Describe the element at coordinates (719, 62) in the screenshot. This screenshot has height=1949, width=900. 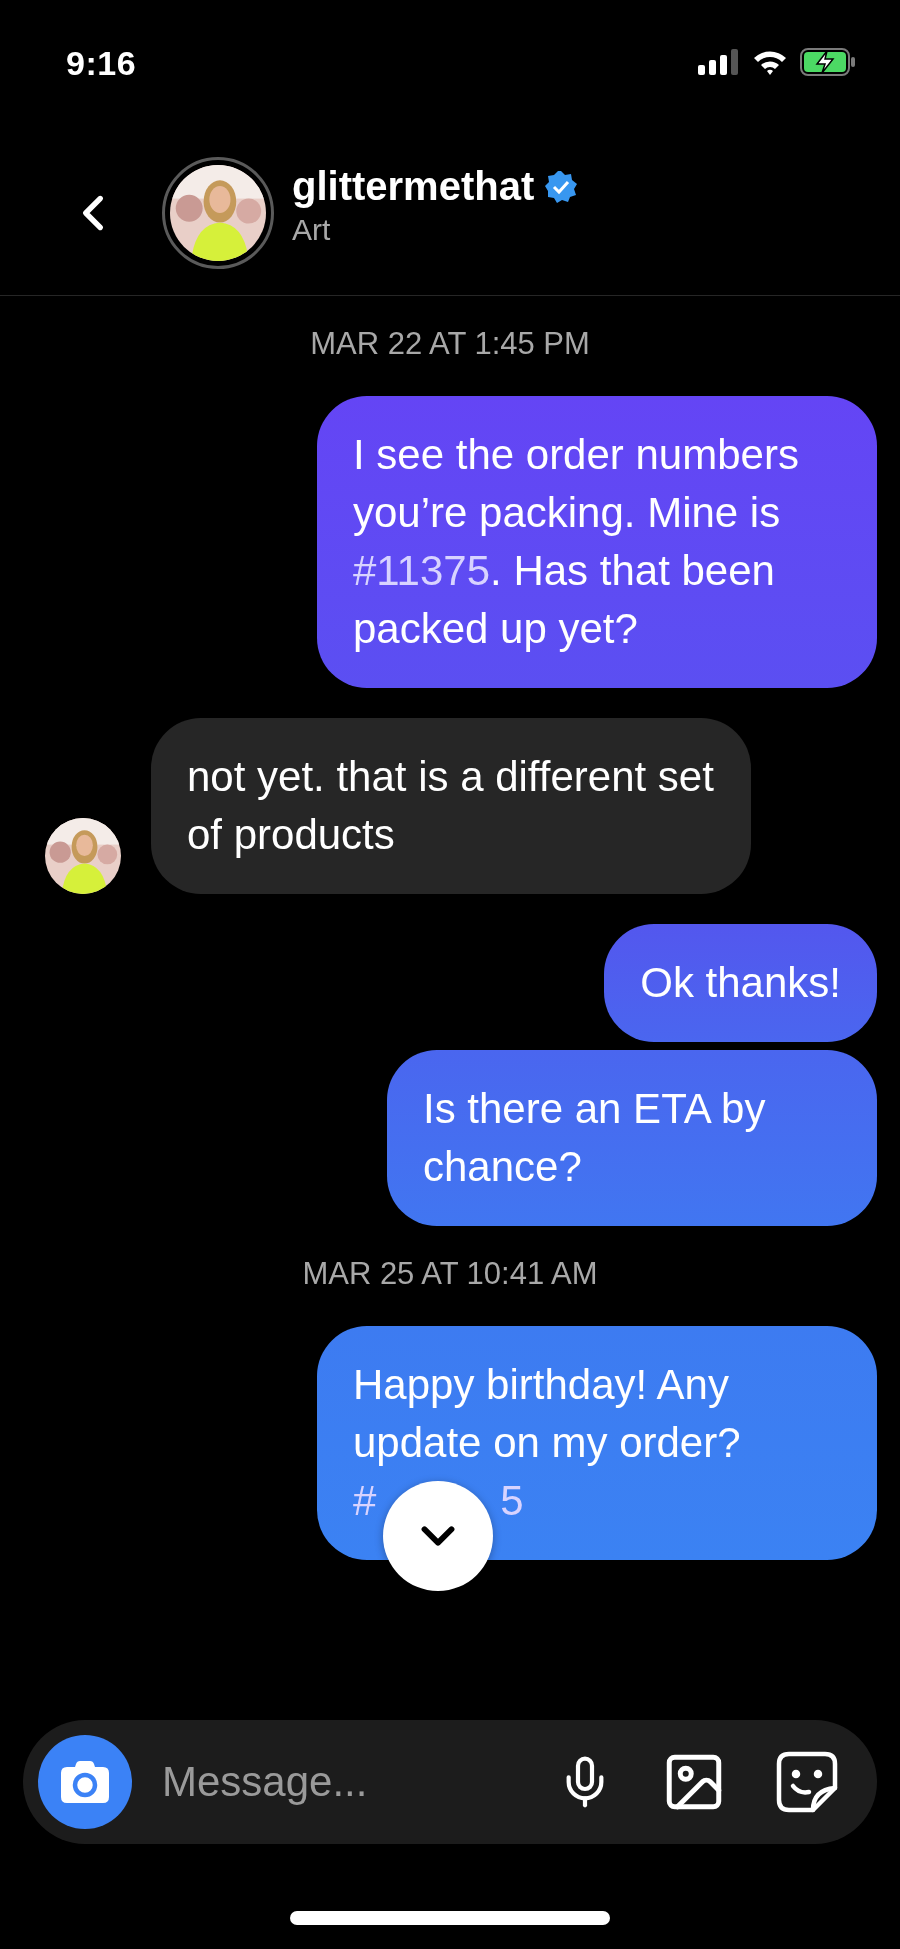
I see `signal-icon` at that location.